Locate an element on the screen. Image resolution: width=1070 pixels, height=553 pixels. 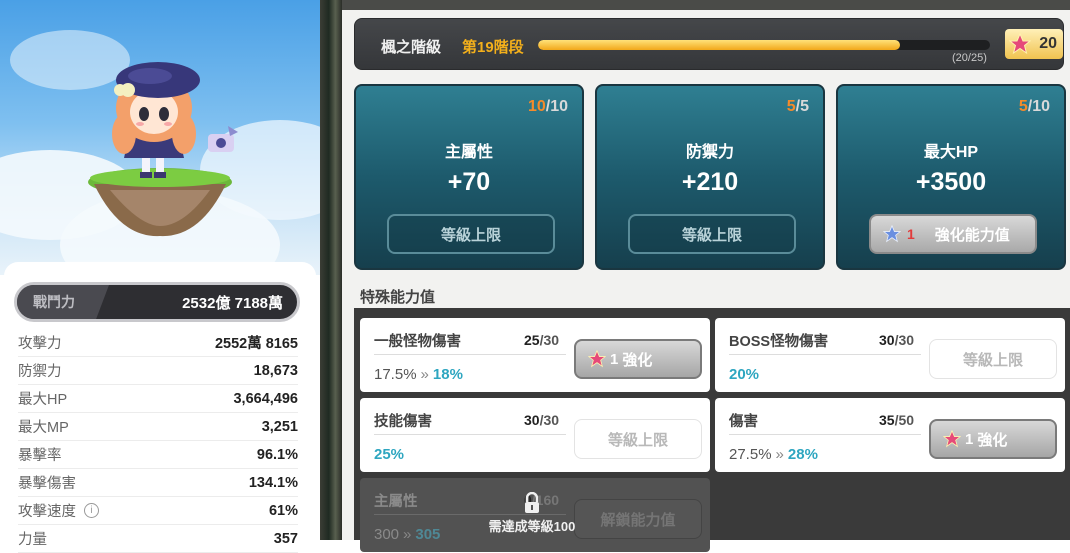
stat-name: 最大HP is located at coordinates (43, 400).